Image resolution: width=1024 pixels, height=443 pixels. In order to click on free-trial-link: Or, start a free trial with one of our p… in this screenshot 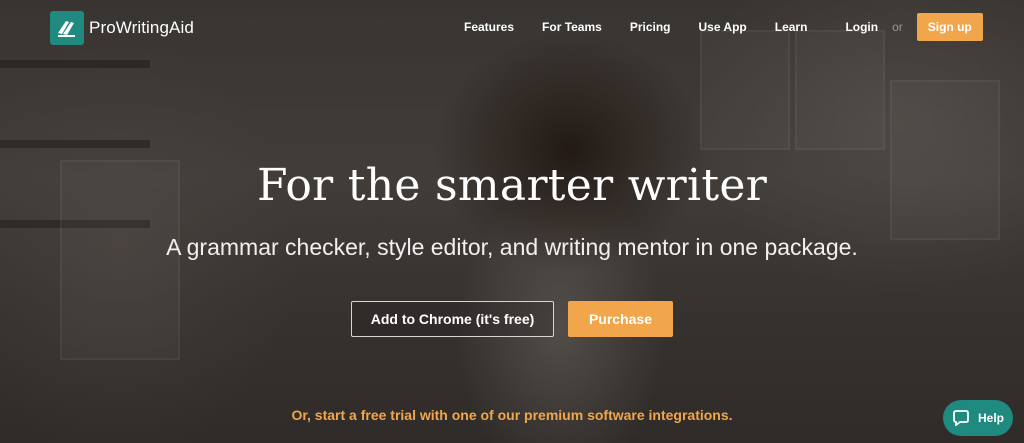, I will do `click(512, 415)`.